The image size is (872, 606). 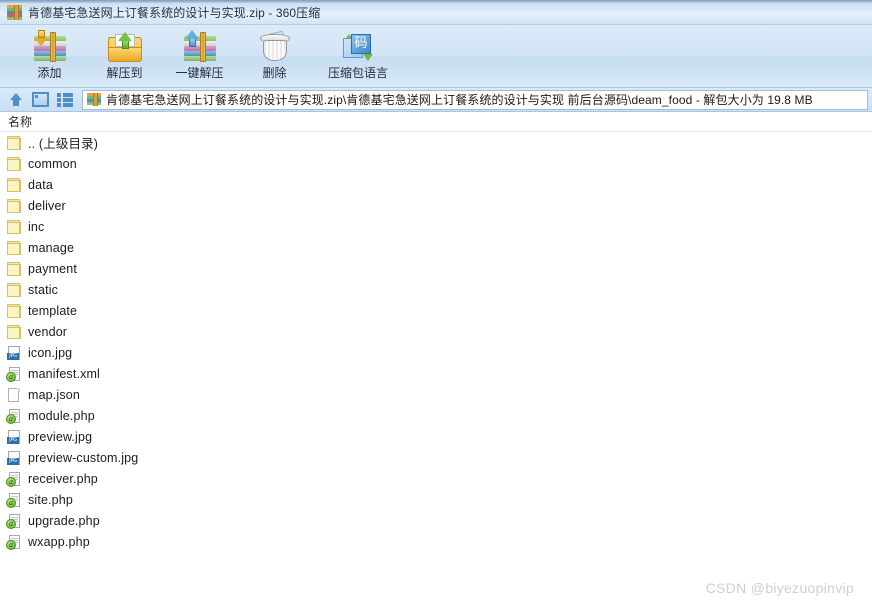 I want to click on title-bar: 肯德基宅急送网上订餐系统的设计与实现.zip - 360压缩, so click(x=436, y=12).